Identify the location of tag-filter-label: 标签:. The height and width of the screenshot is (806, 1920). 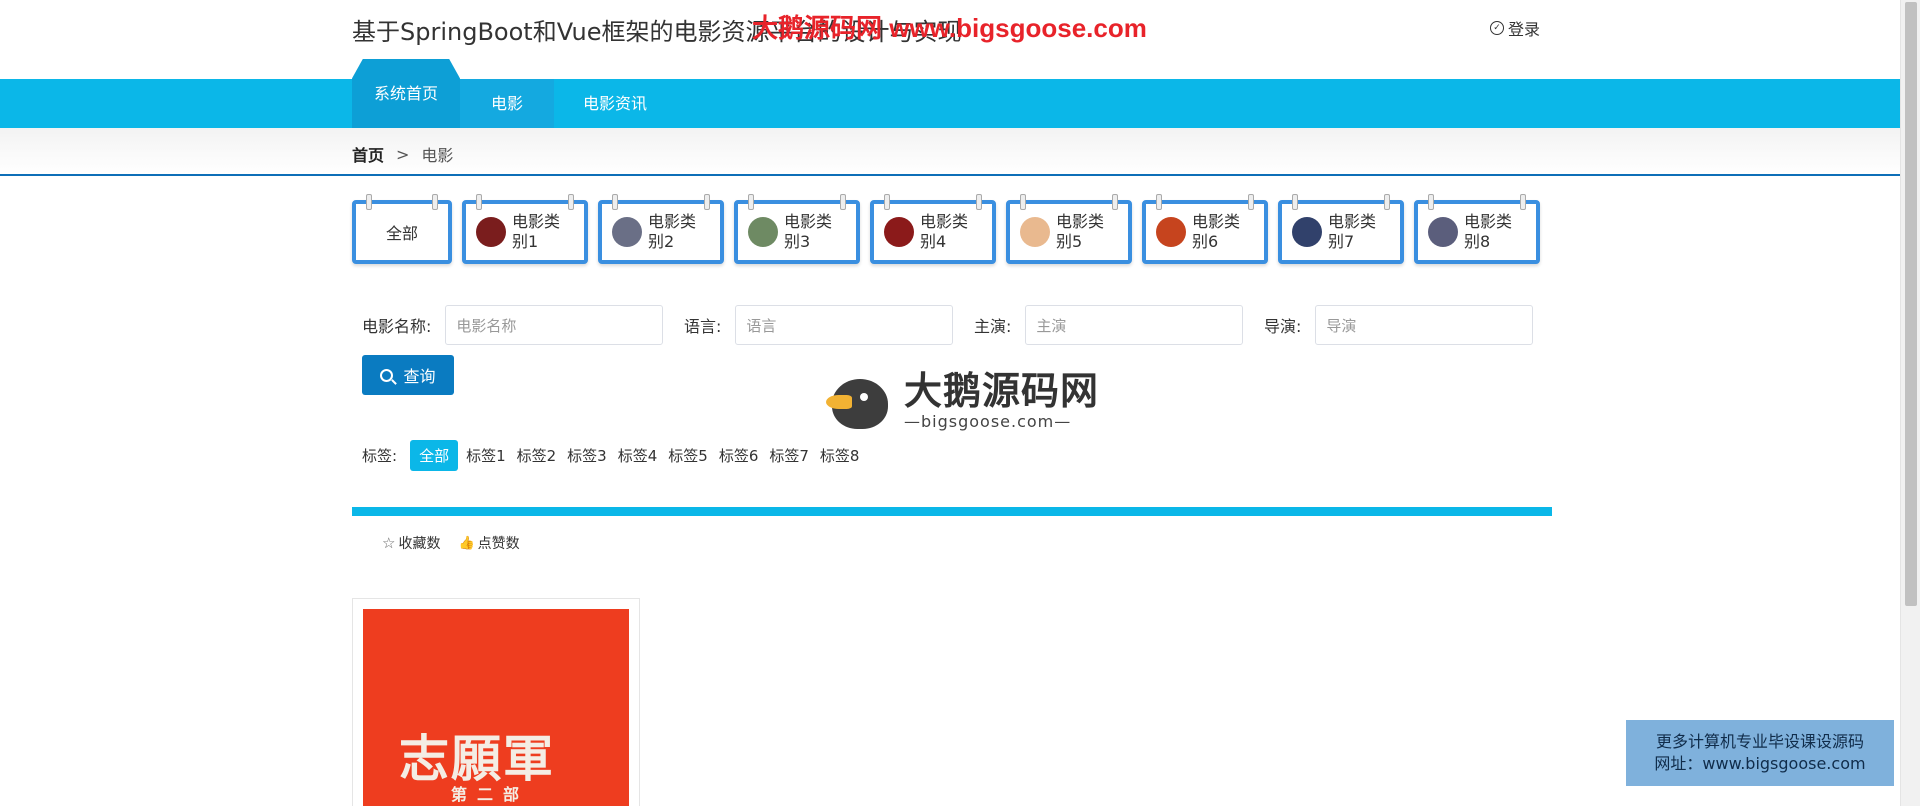
(380, 456).